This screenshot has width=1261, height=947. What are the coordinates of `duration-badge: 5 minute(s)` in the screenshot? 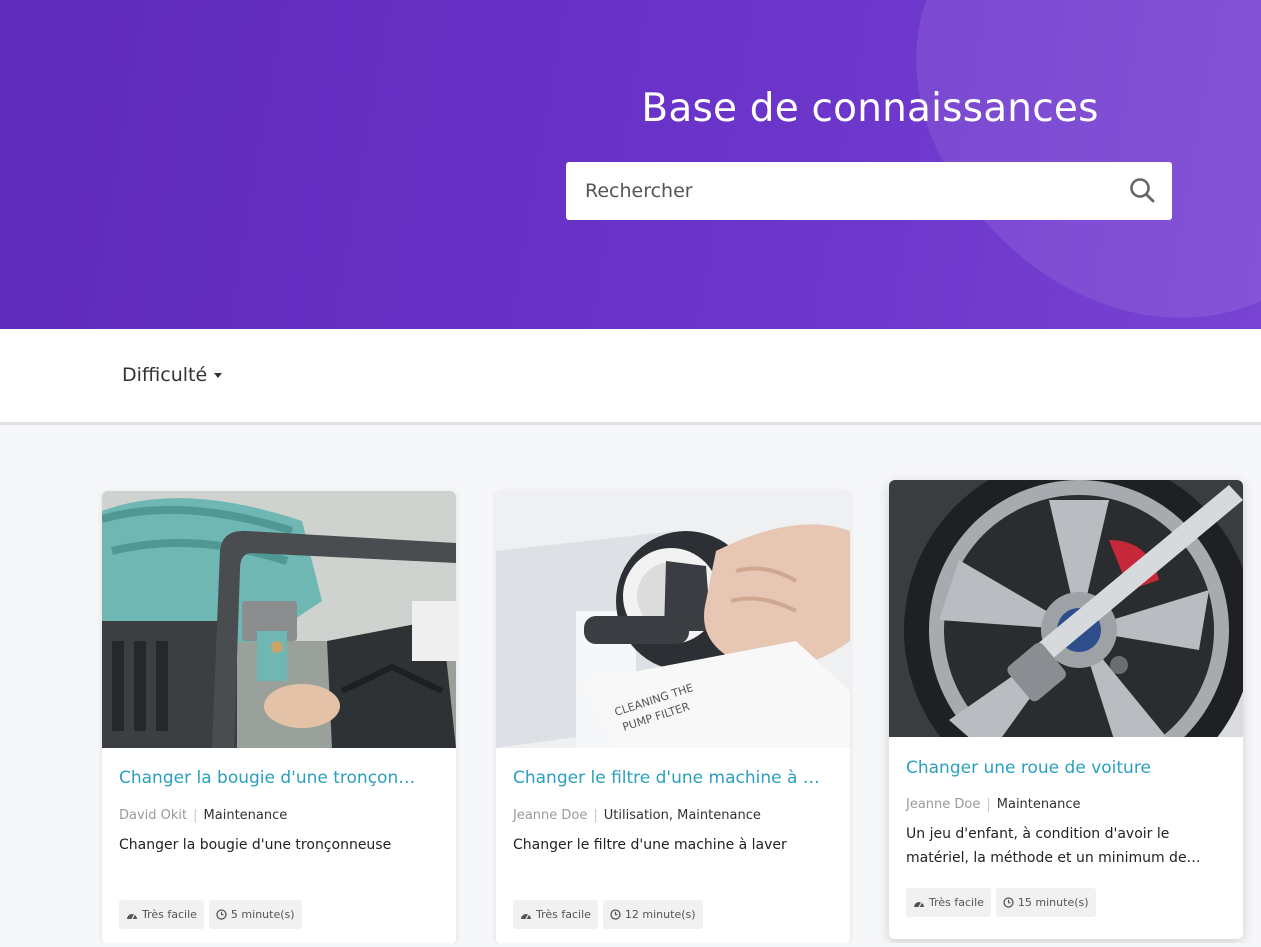 It's located at (255, 914).